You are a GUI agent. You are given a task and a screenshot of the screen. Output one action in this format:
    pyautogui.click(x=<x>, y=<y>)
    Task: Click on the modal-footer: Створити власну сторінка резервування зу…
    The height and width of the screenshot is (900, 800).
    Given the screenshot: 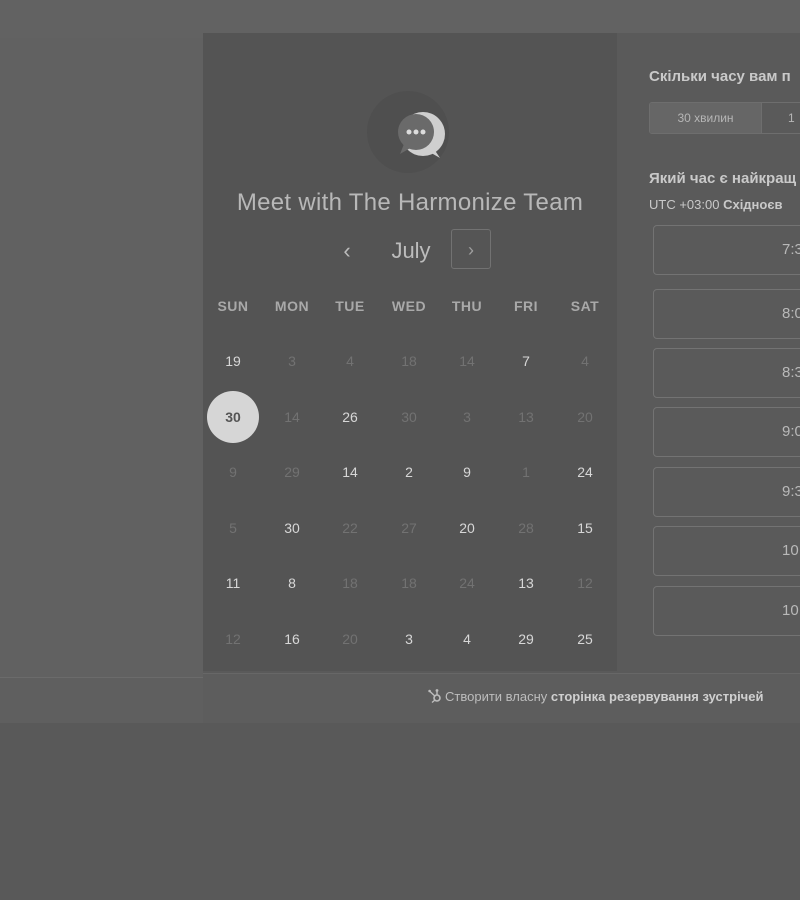 What is the action you would take?
    pyautogui.click(x=501, y=698)
    